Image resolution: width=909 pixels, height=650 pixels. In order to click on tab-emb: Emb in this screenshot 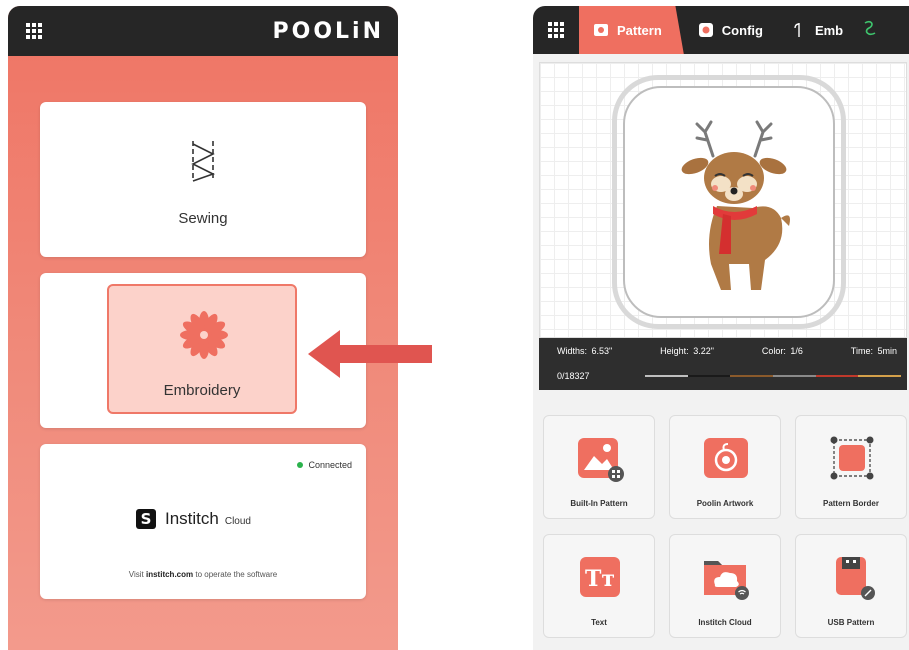, I will do `click(817, 30)`.